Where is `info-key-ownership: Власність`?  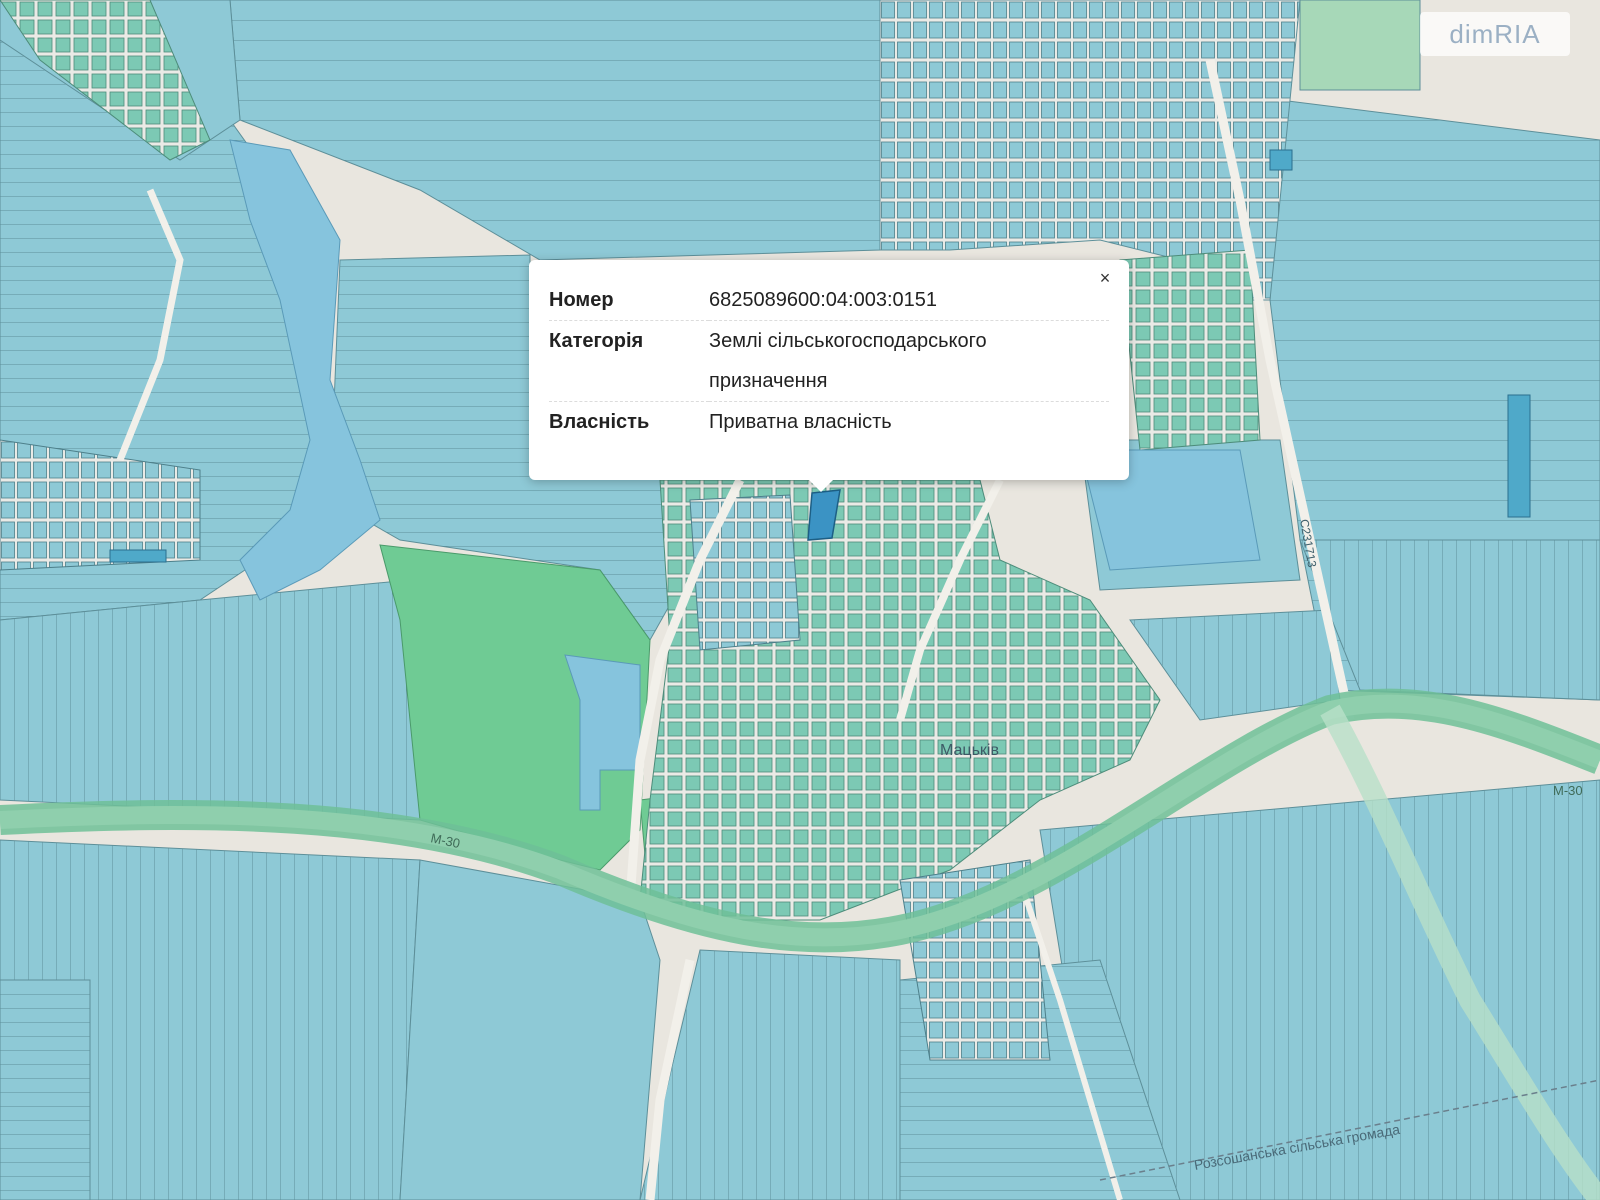 info-key-ownership: Власність is located at coordinates (599, 422).